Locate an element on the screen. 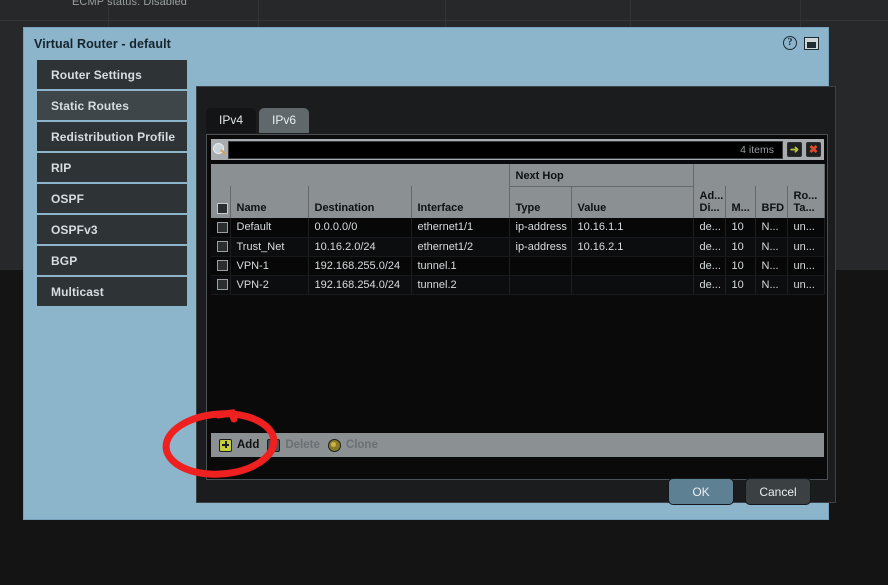 The height and width of the screenshot is (585, 888). tab-ipv6: IPv6 is located at coordinates (284, 120).